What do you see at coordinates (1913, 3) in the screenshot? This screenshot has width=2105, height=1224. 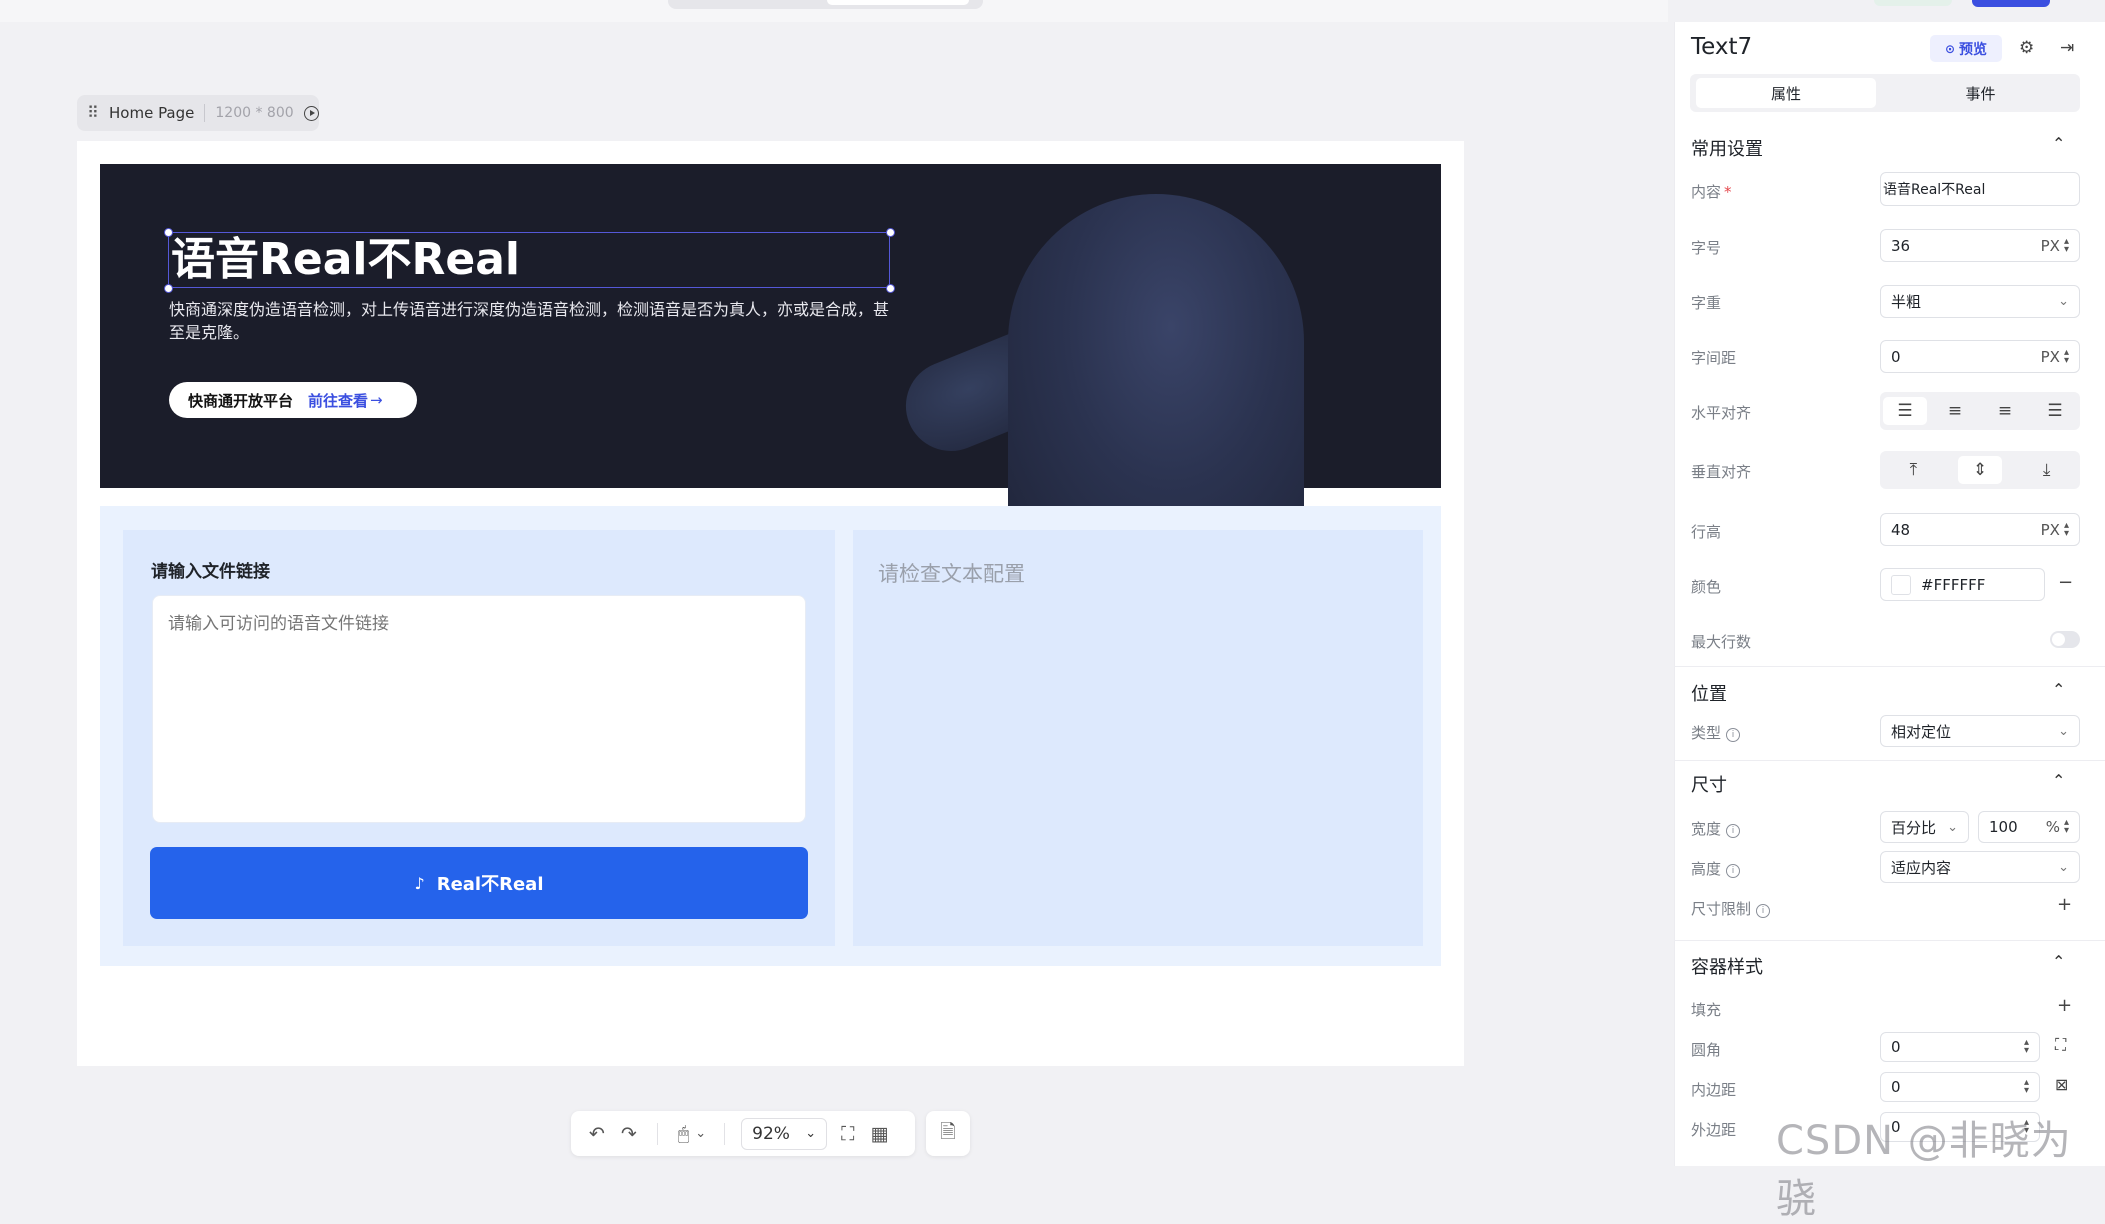 I see `top-action-button-secondary` at bounding box center [1913, 3].